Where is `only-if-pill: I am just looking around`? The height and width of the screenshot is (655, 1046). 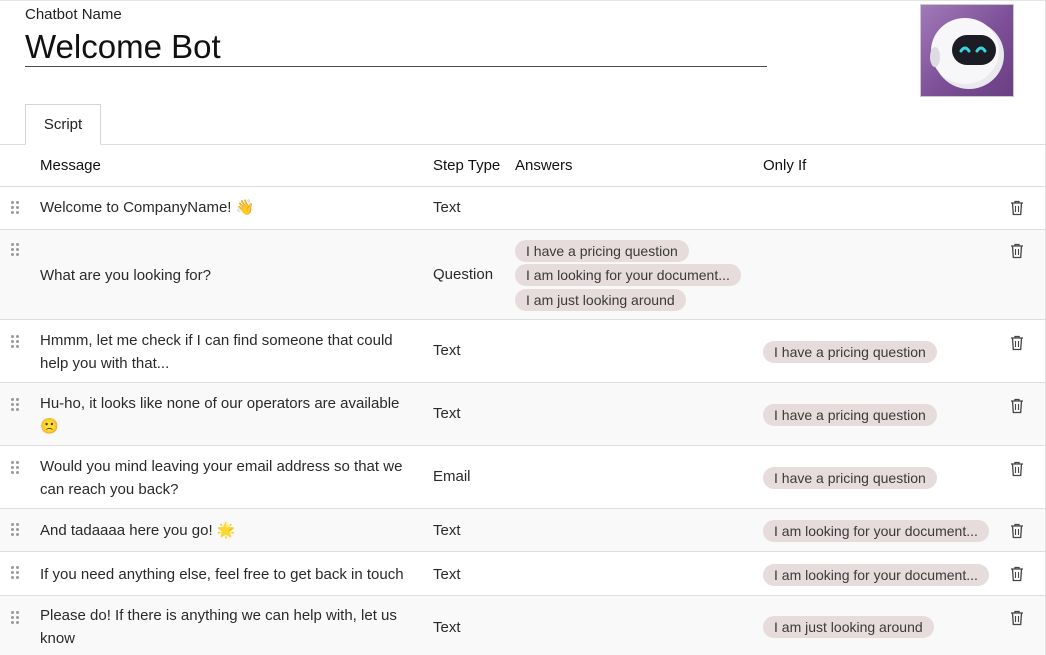
only-if-pill: I am just looking around is located at coordinates (848, 627).